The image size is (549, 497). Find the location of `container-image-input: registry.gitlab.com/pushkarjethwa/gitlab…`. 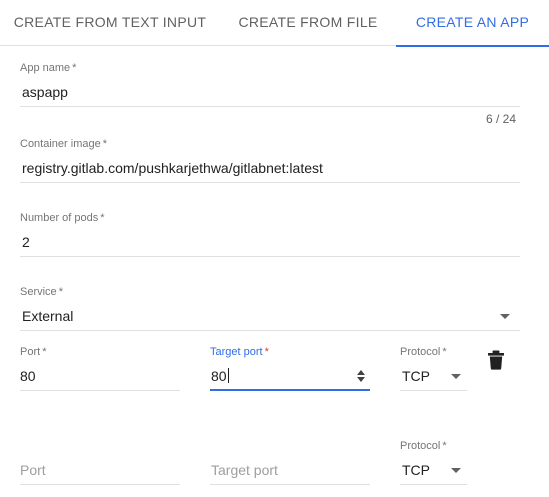

container-image-input: registry.gitlab.com/pushkarjethwa/gitlab… is located at coordinates (172, 168).